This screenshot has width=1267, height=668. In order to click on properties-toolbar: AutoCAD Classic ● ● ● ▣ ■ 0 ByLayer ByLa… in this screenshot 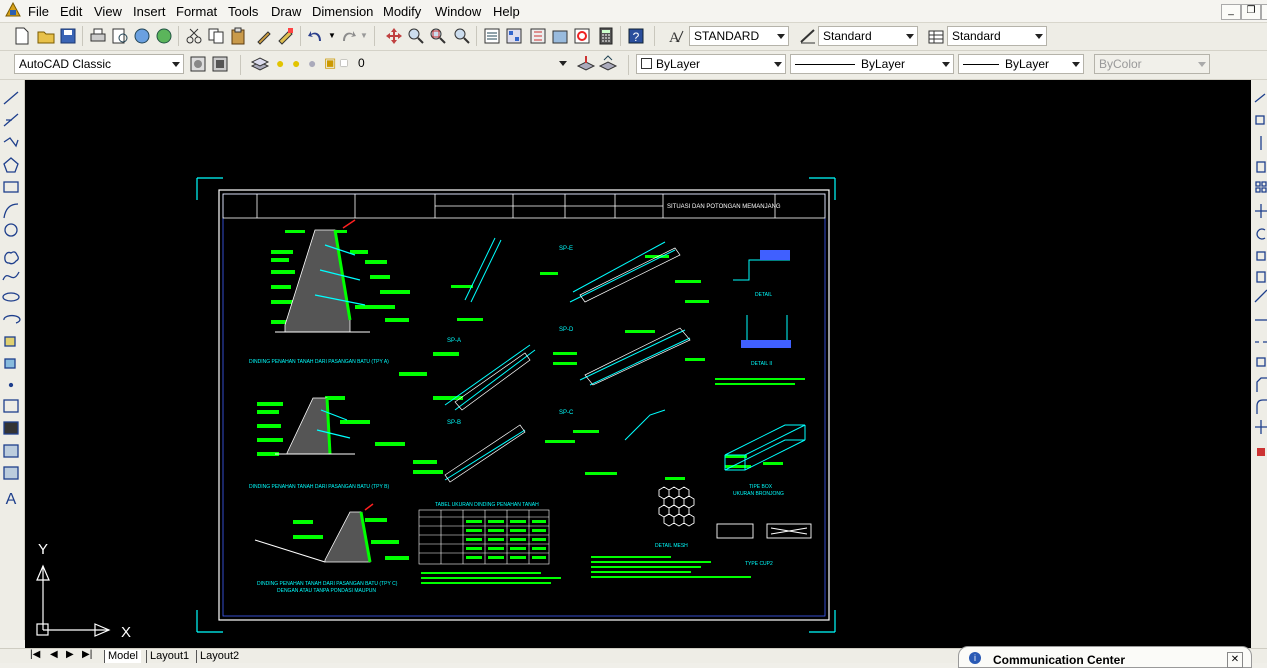, I will do `click(633, 65)`.